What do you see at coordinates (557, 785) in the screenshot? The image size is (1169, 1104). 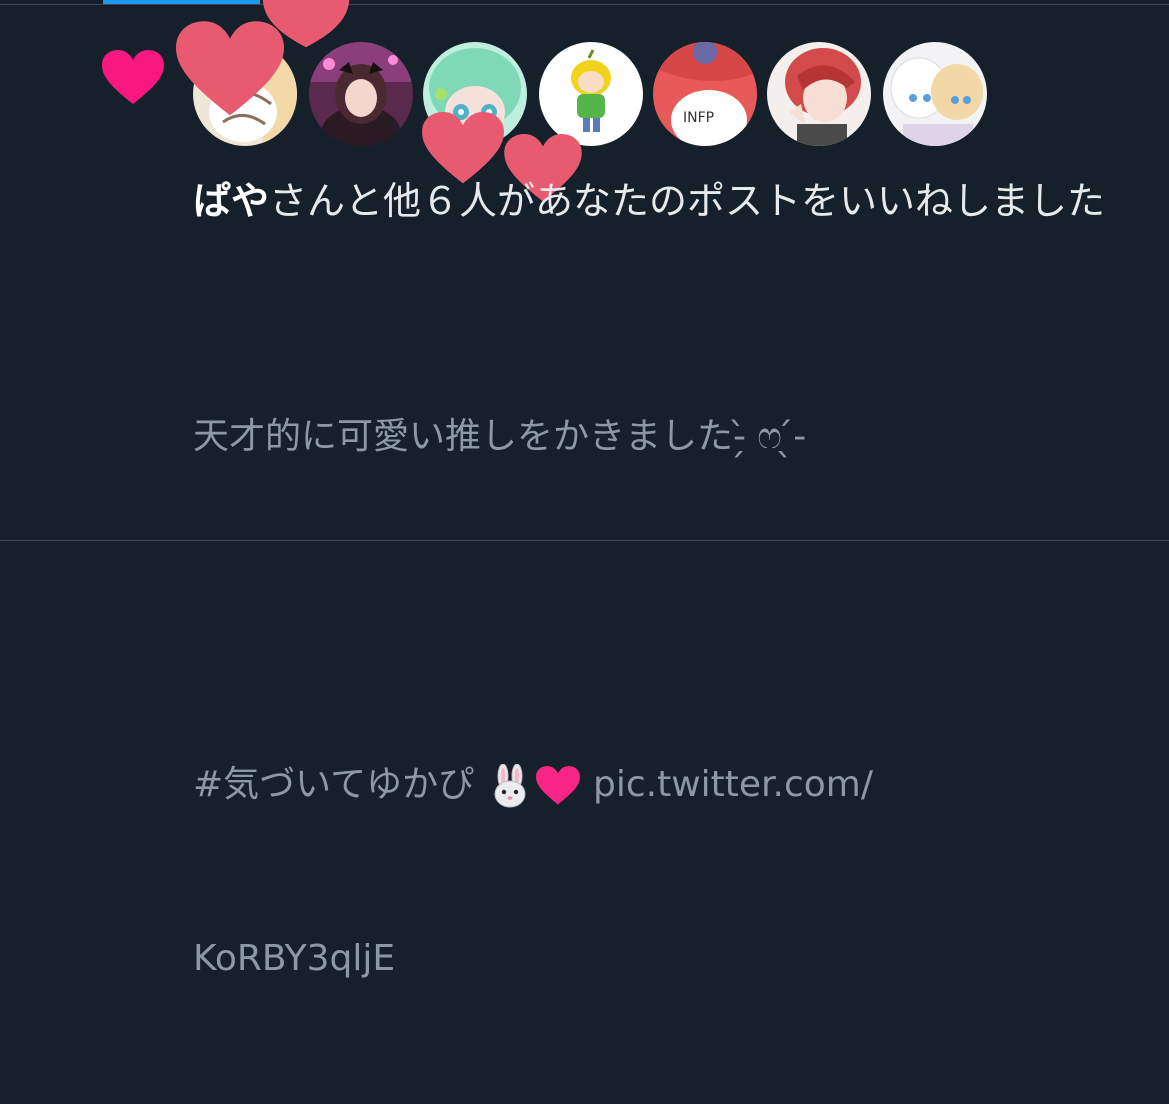 I see `pink-heart-emoji-icon` at bounding box center [557, 785].